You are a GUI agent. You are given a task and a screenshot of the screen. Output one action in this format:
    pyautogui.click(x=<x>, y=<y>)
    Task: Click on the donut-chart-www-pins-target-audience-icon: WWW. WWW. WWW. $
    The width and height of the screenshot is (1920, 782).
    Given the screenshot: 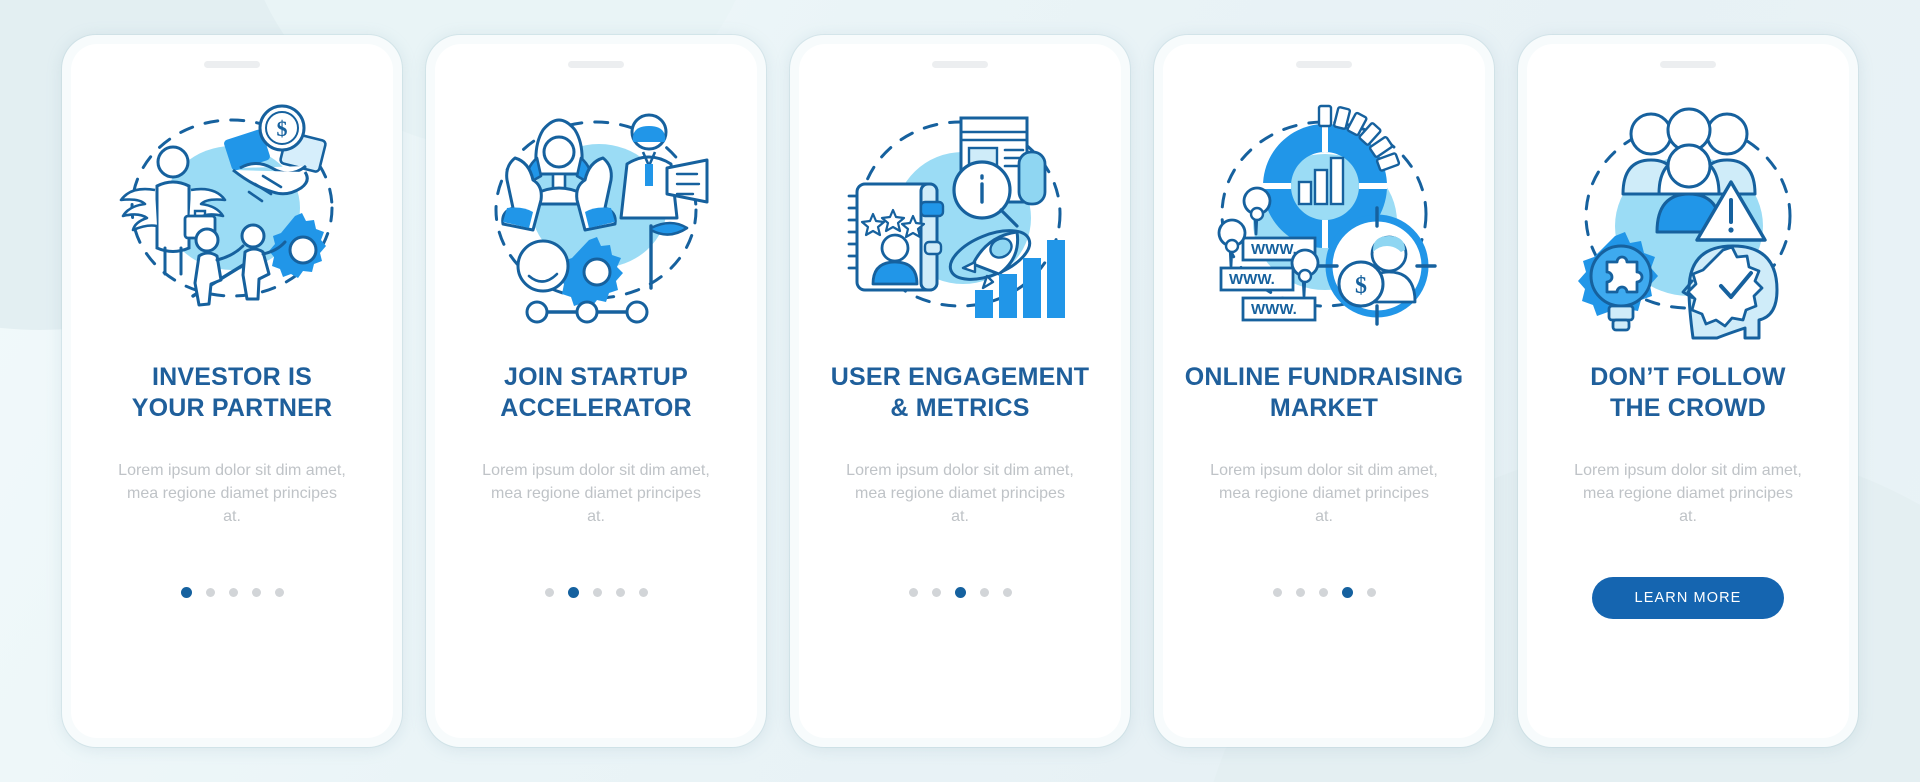 What is the action you would take?
    pyautogui.click(x=1324, y=215)
    